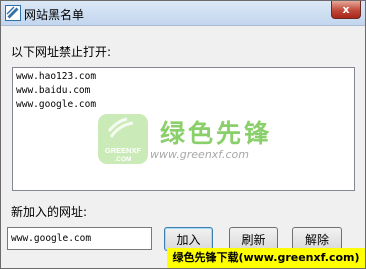 This screenshot has height=269, width=366. What do you see at coordinates (49, 212) in the screenshot?
I see `new-url-label: 新加入的网址:` at bounding box center [49, 212].